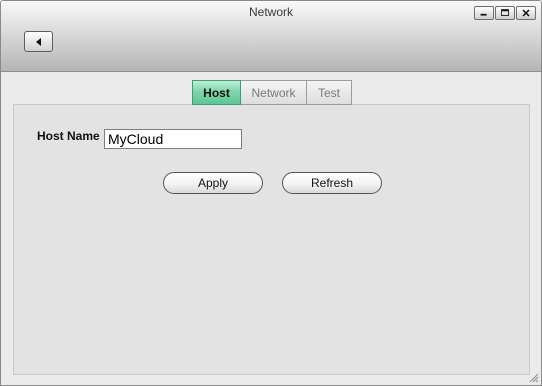 This screenshot has width=542, height=386. What do you see at coordinates (216, 92) in the screenshot?
I see `tab-host: Host` at bounding box center [216, 92].